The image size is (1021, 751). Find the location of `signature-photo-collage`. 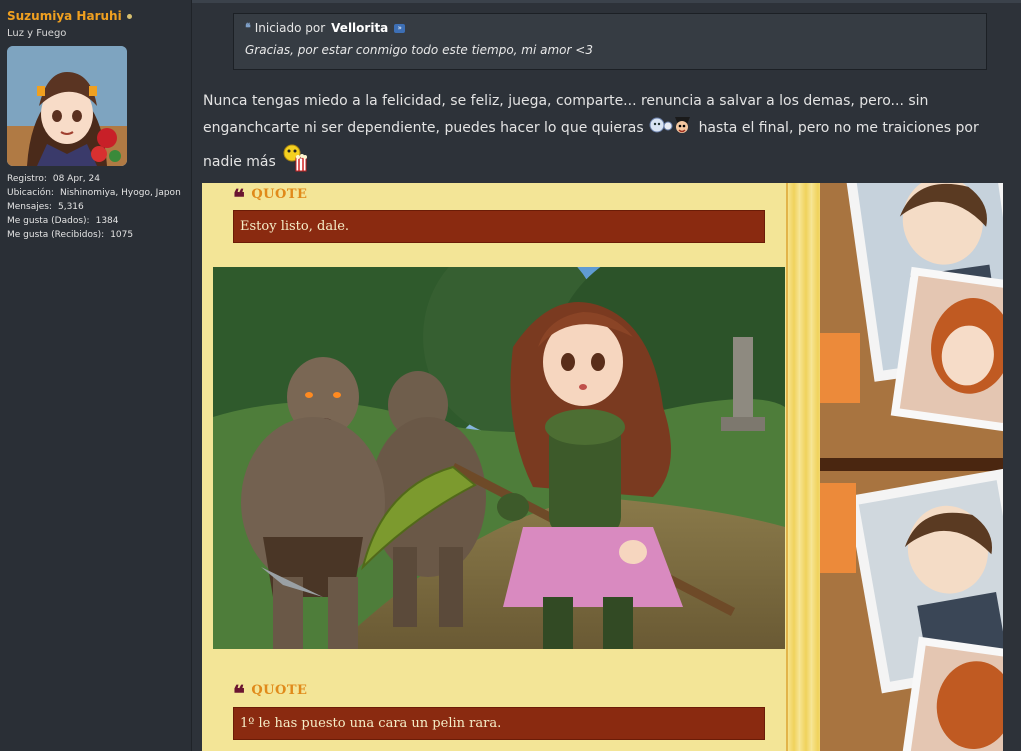

signature-photo-collage is located at coordinates (911, 467).